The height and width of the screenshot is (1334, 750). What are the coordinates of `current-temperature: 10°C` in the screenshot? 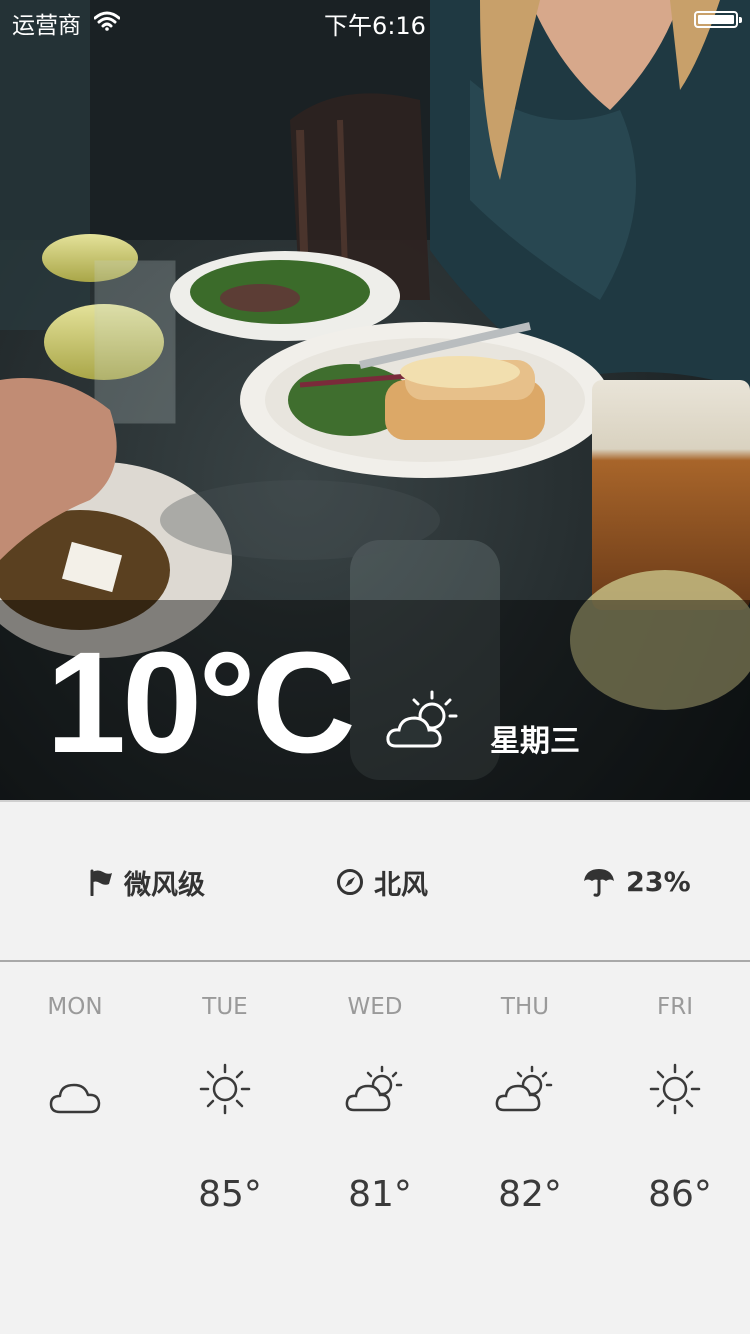 It's located at (201, 702).